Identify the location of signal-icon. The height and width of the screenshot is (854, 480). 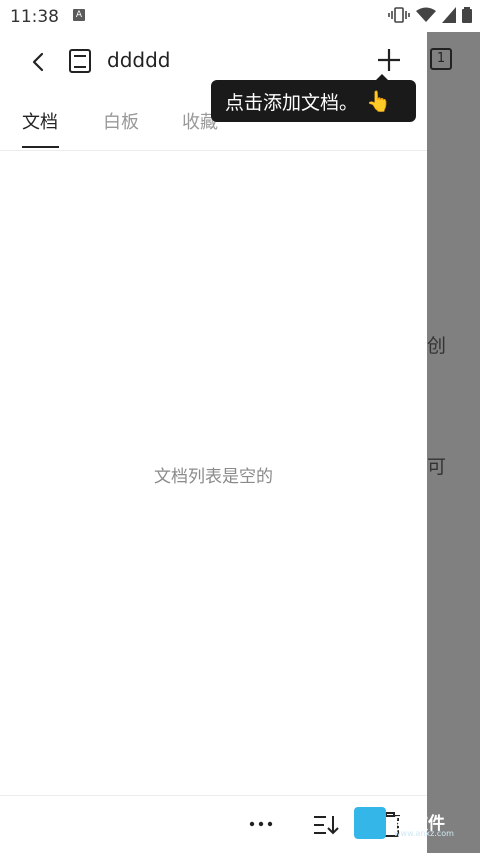
(449, 15).